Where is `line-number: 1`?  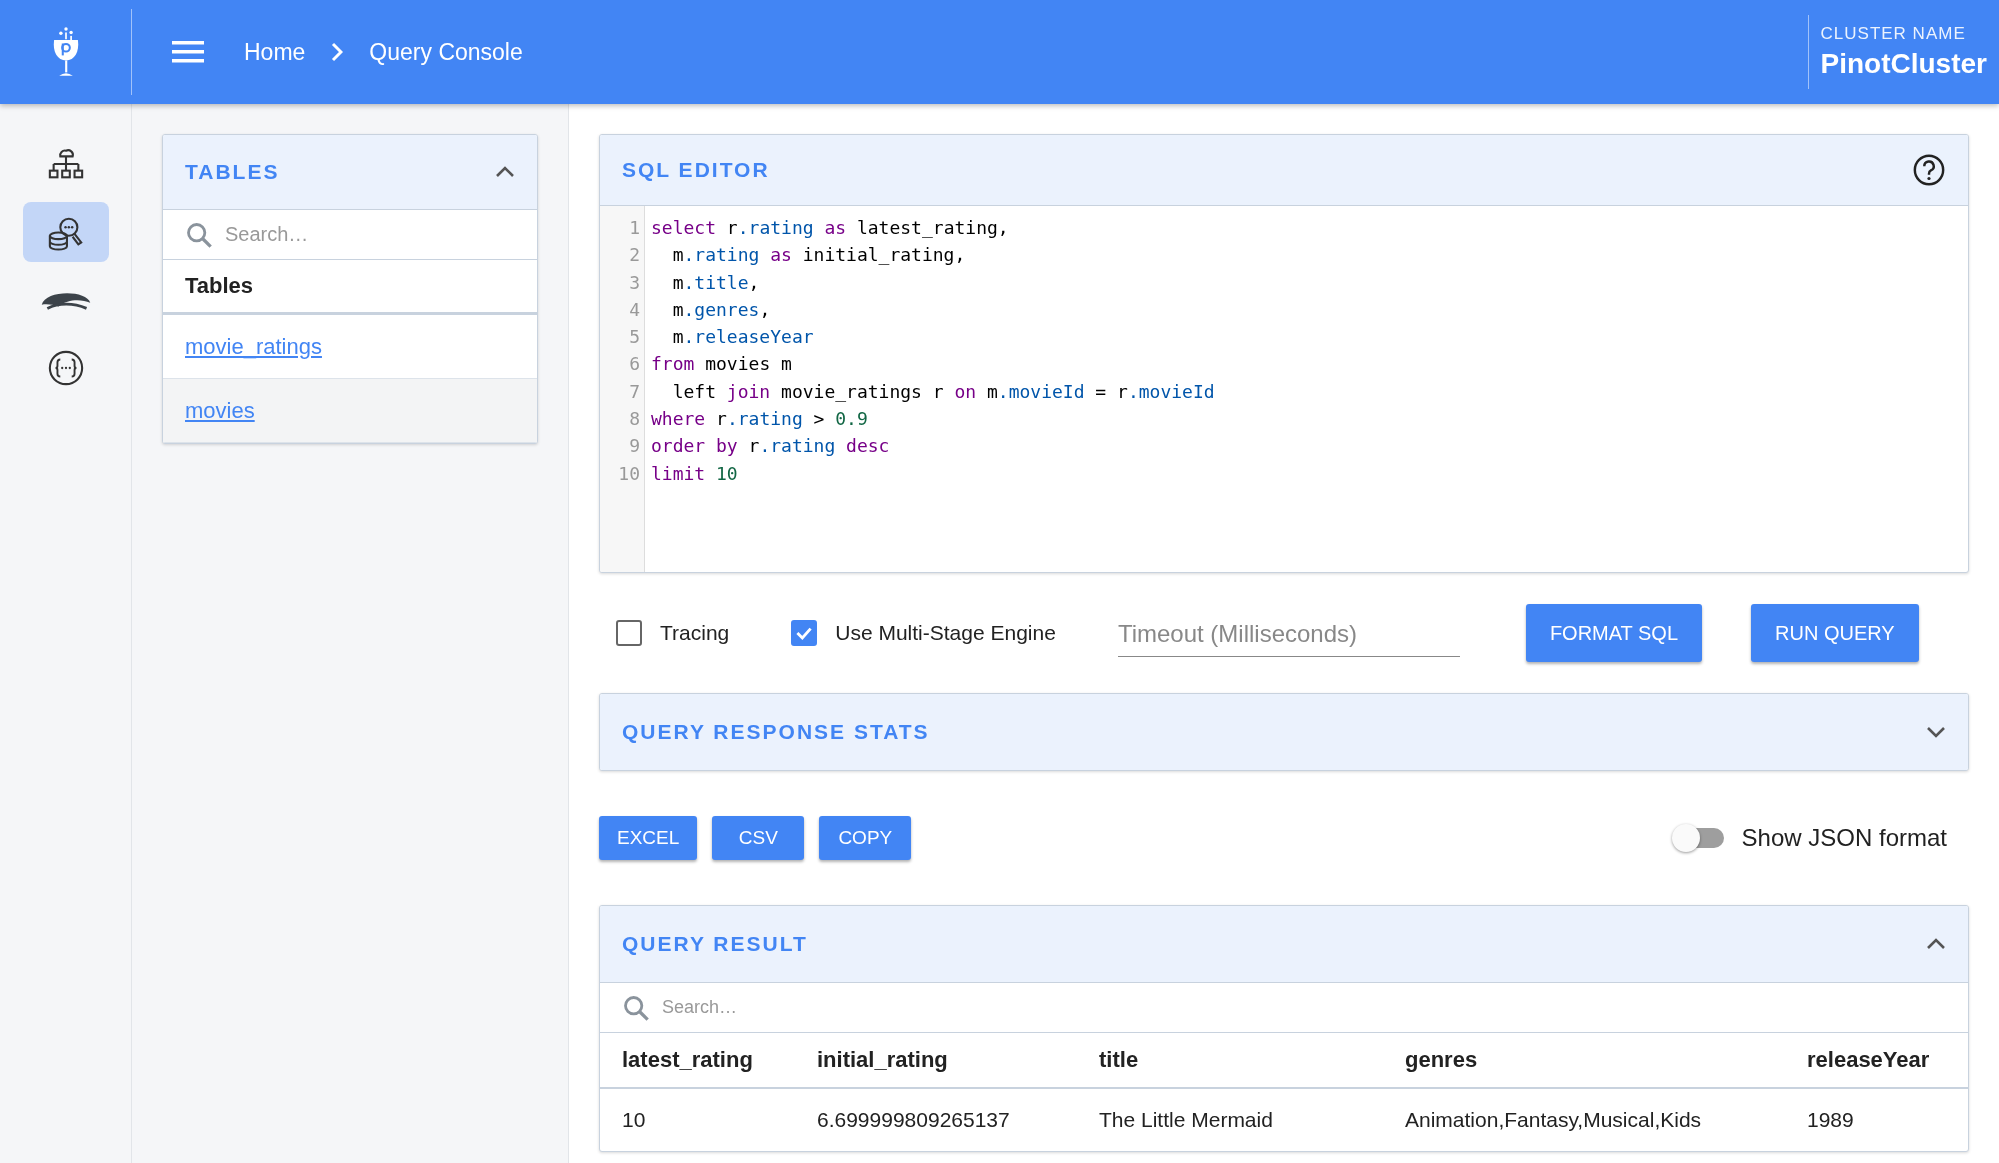 line-number: 1 is located at coordinates (634, 228).